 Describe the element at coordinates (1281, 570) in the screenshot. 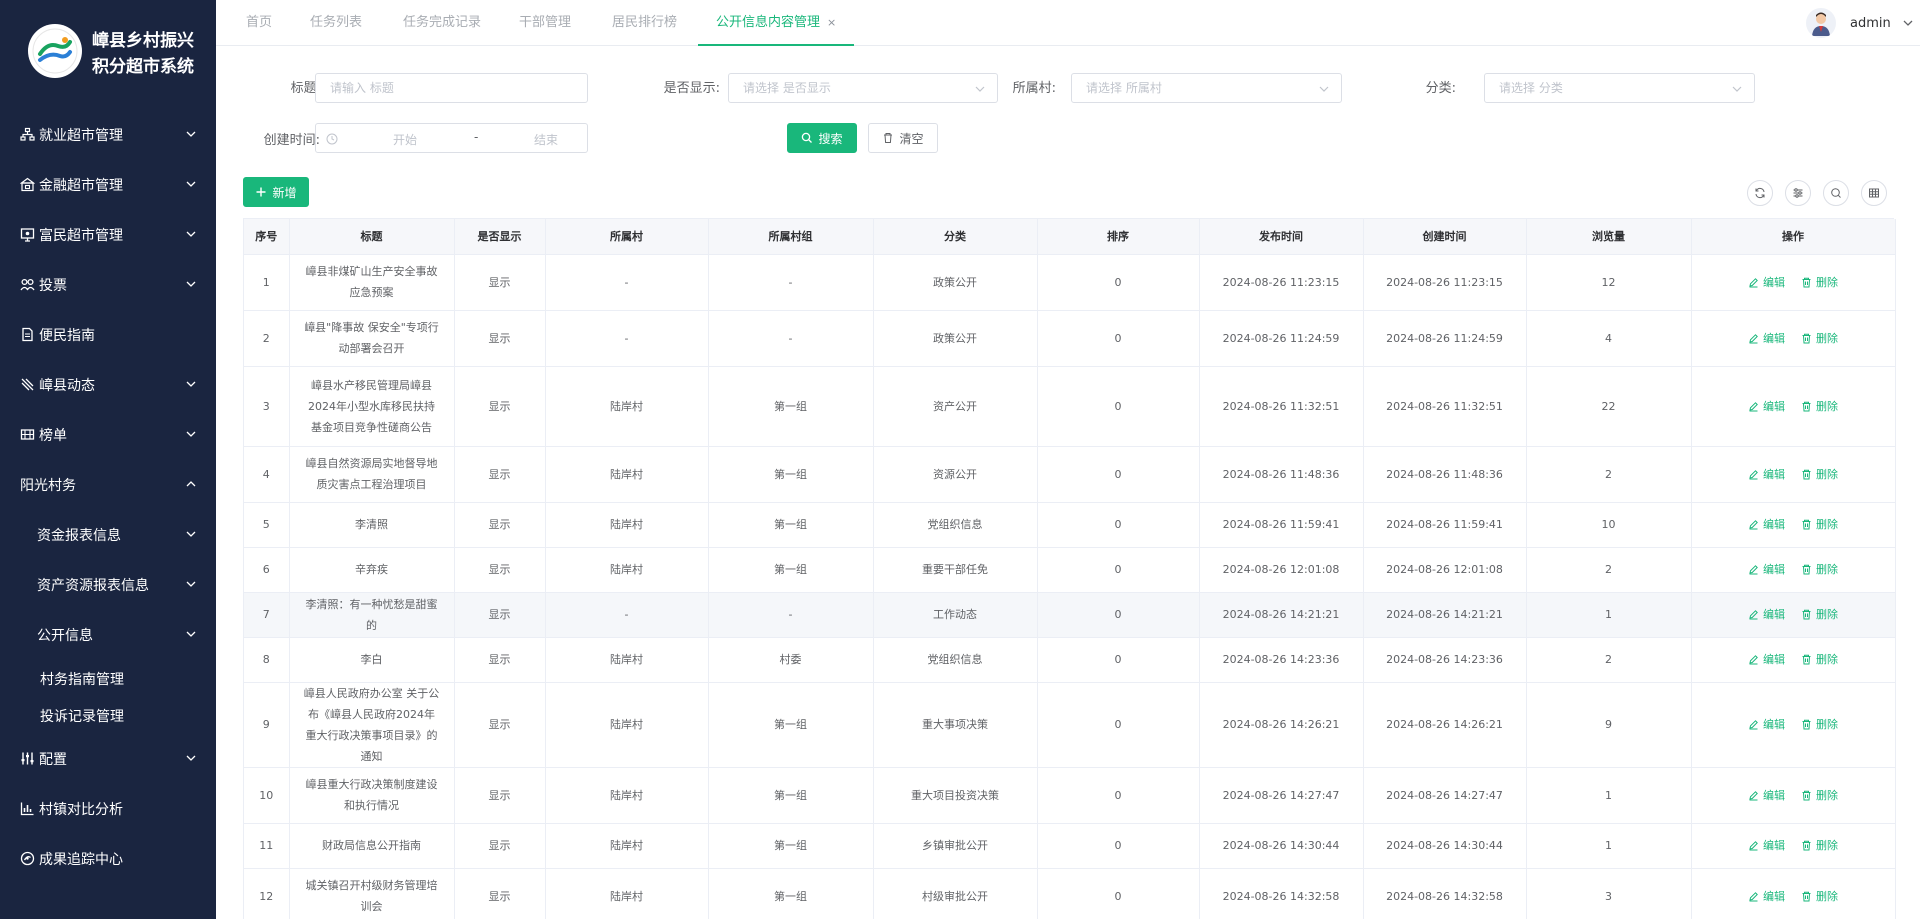

I see `row-publish-time: 2024-08-26 12:01:08` at that location.